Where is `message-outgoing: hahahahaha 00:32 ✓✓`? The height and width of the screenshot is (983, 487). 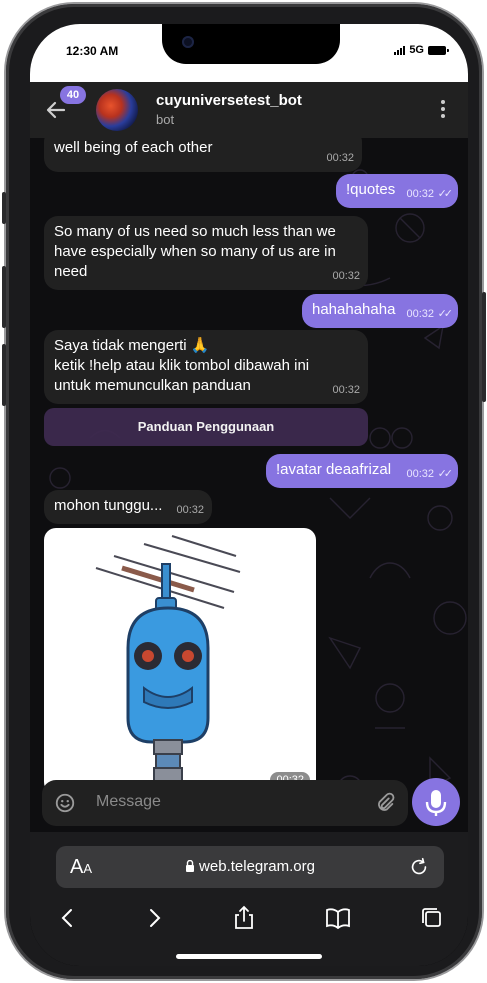 message-outgoing: hahahahaha 00:32 ✓✓ is located at coordinates (380, 311).